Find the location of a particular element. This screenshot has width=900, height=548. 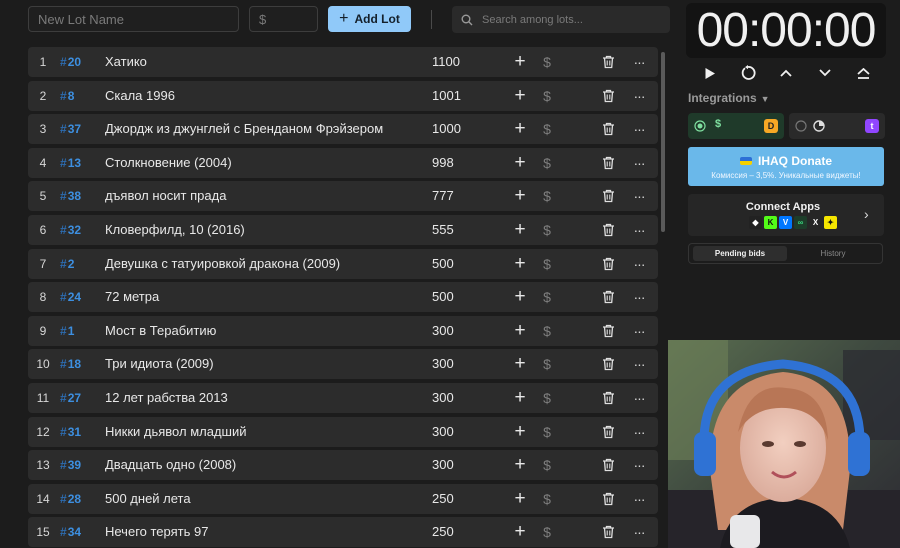

lot-name: Никки дьявол младший is located at coordinates (270, 432).